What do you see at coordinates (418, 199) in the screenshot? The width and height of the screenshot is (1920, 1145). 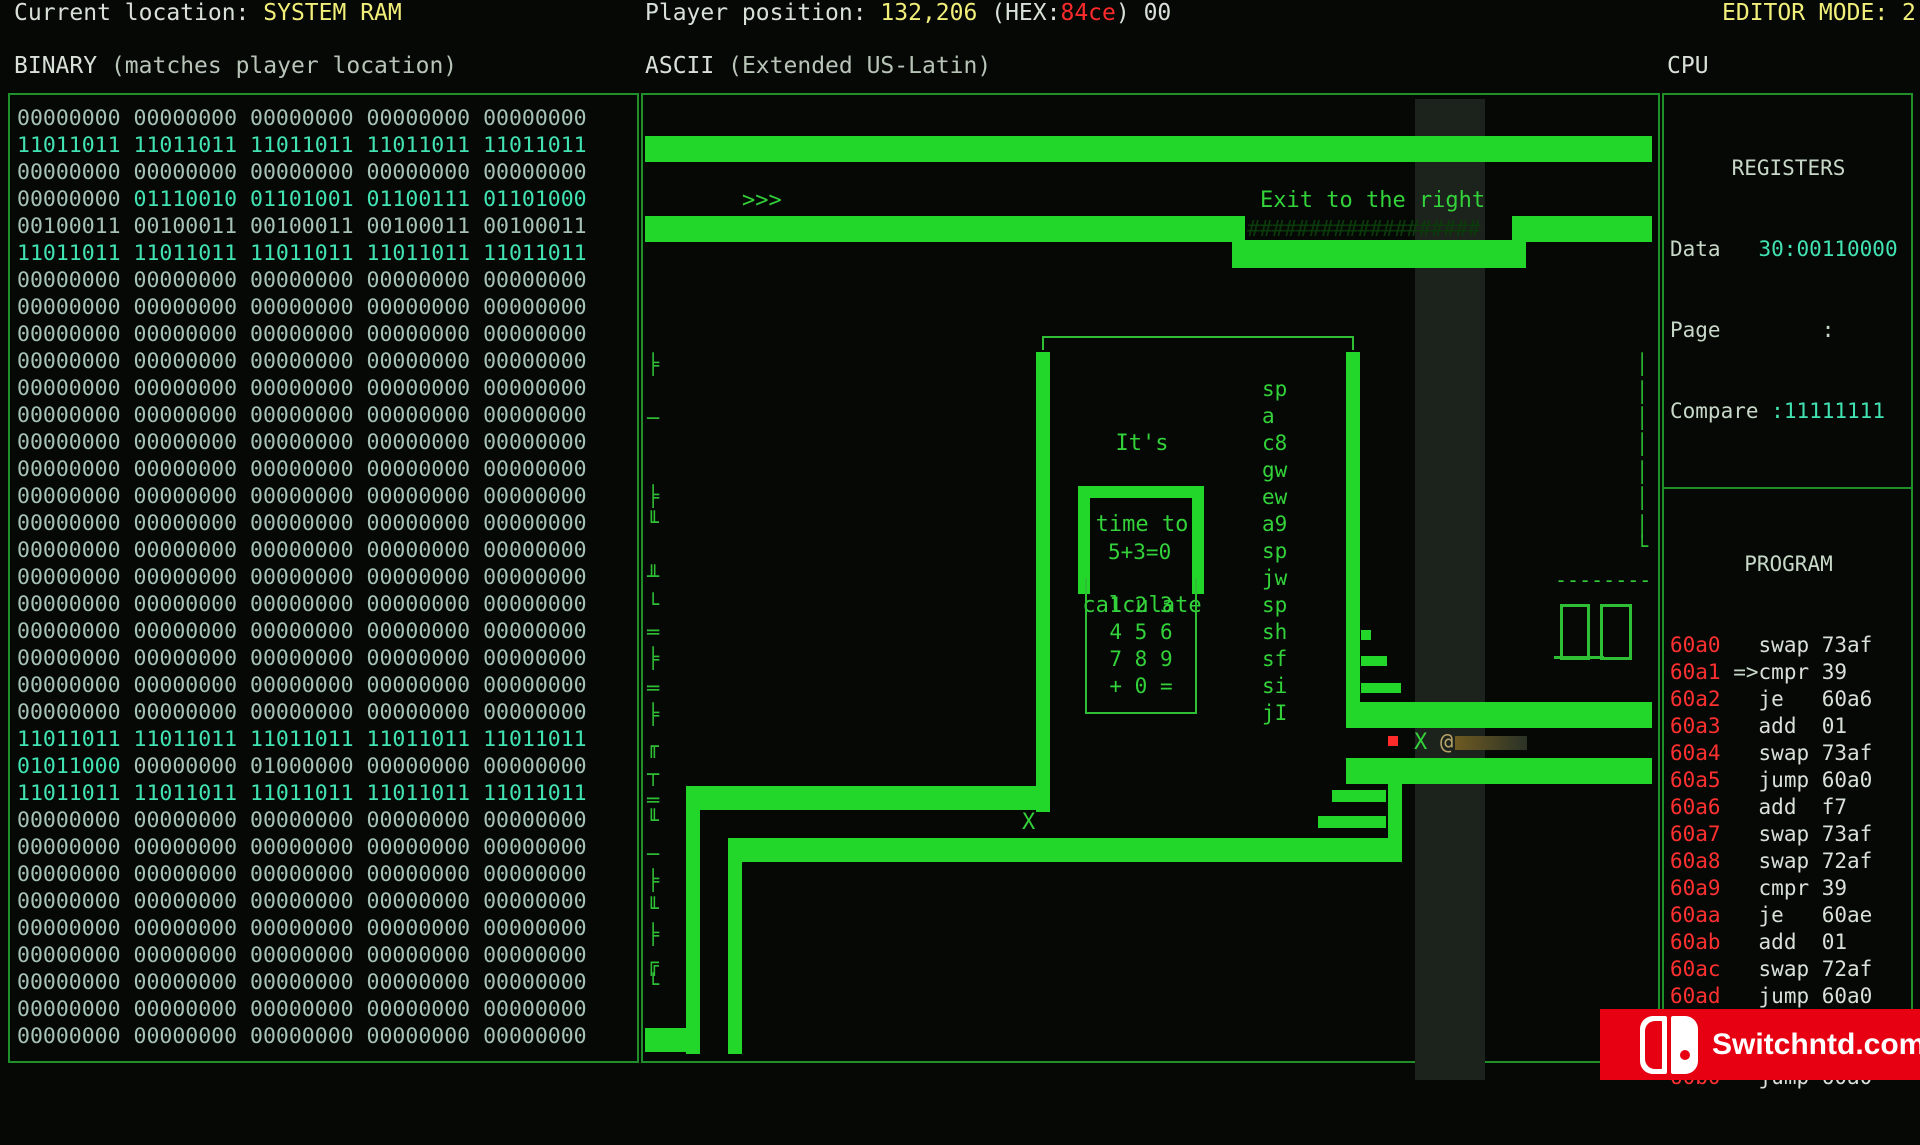 I see `binary-byte: 01100111` at bounding box center [418, 199].